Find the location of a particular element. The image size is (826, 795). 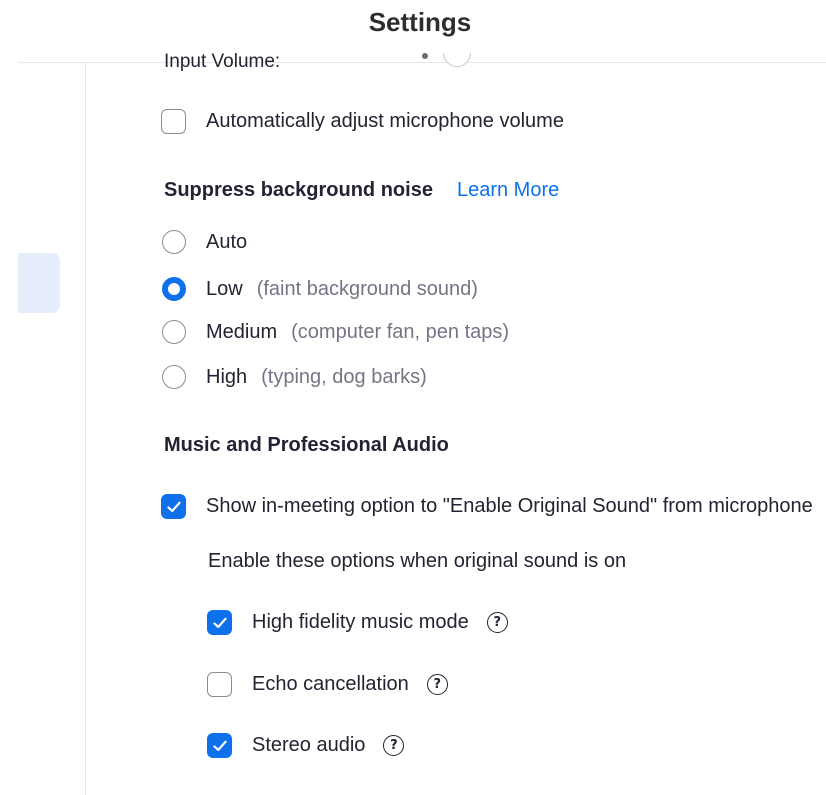

high-fidelity-checkbox is located at coordinates (219, 622).